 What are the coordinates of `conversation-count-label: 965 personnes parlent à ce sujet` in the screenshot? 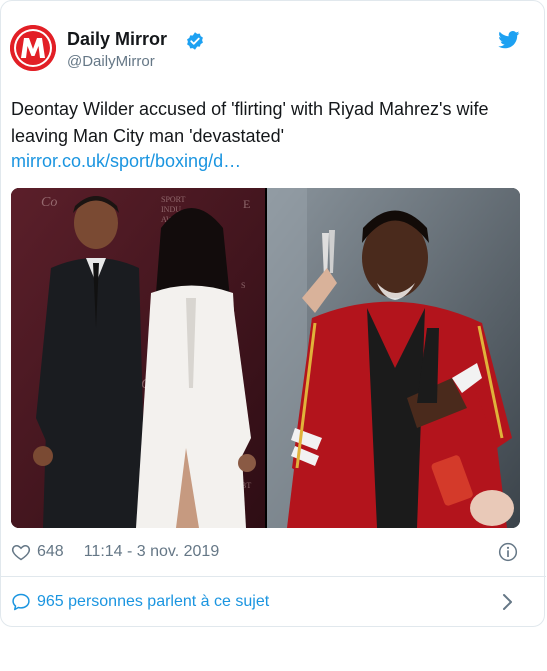 It's located at (153, 602).